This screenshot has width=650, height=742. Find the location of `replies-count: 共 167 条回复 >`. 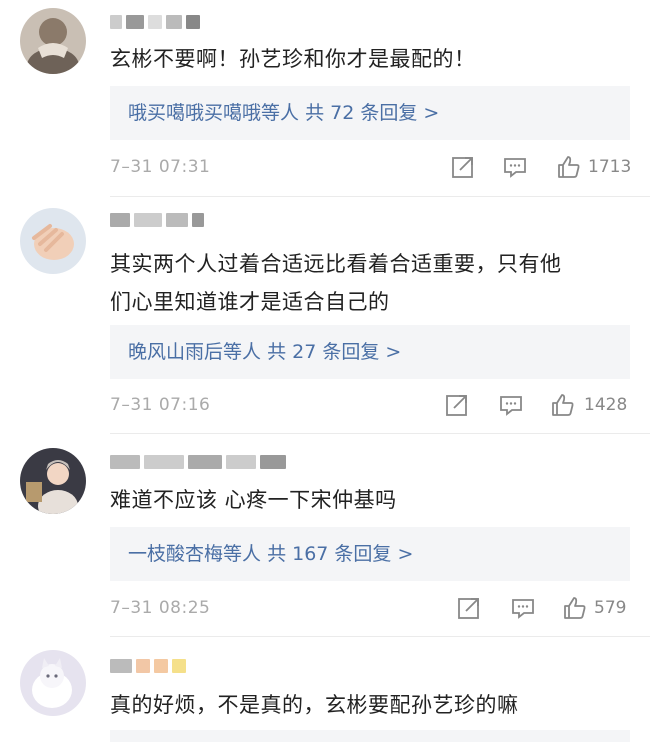

replies-count: 共 167 条回复 > is located at coordinates (340, 554).